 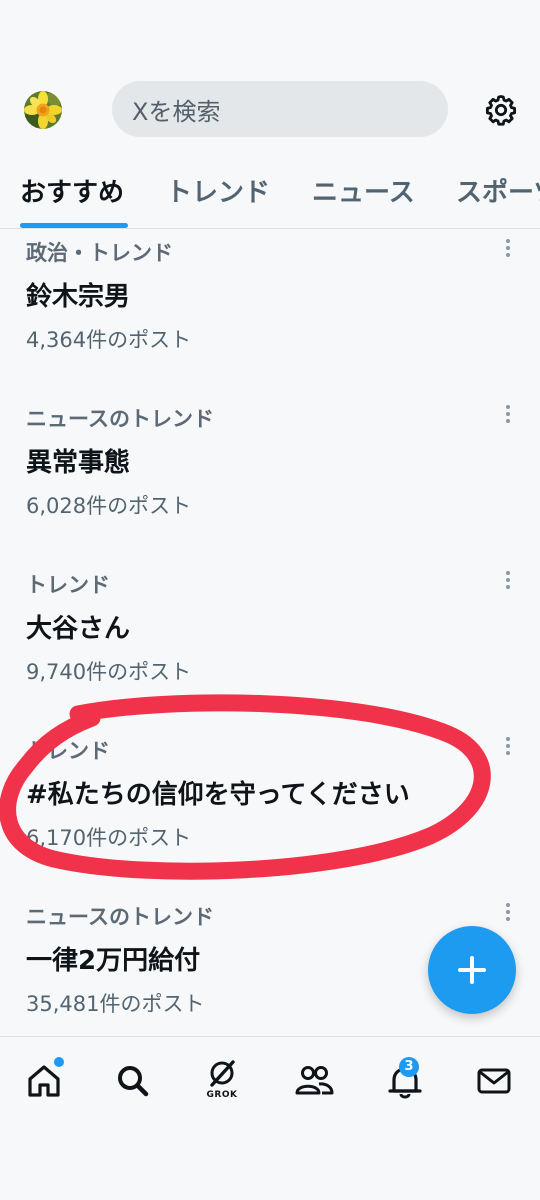 What do you see at coordinates (222, 1095) in the screenshot?
I see `grok-label: GROK` at bounding box center [222, 1095].